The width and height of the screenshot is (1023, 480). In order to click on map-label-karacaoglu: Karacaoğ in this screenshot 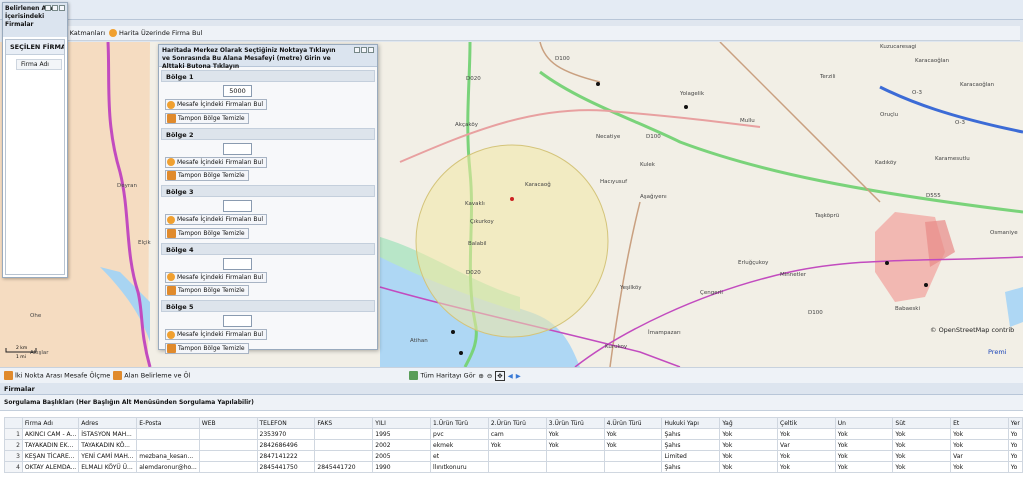, I will do `click(538, 184)`.